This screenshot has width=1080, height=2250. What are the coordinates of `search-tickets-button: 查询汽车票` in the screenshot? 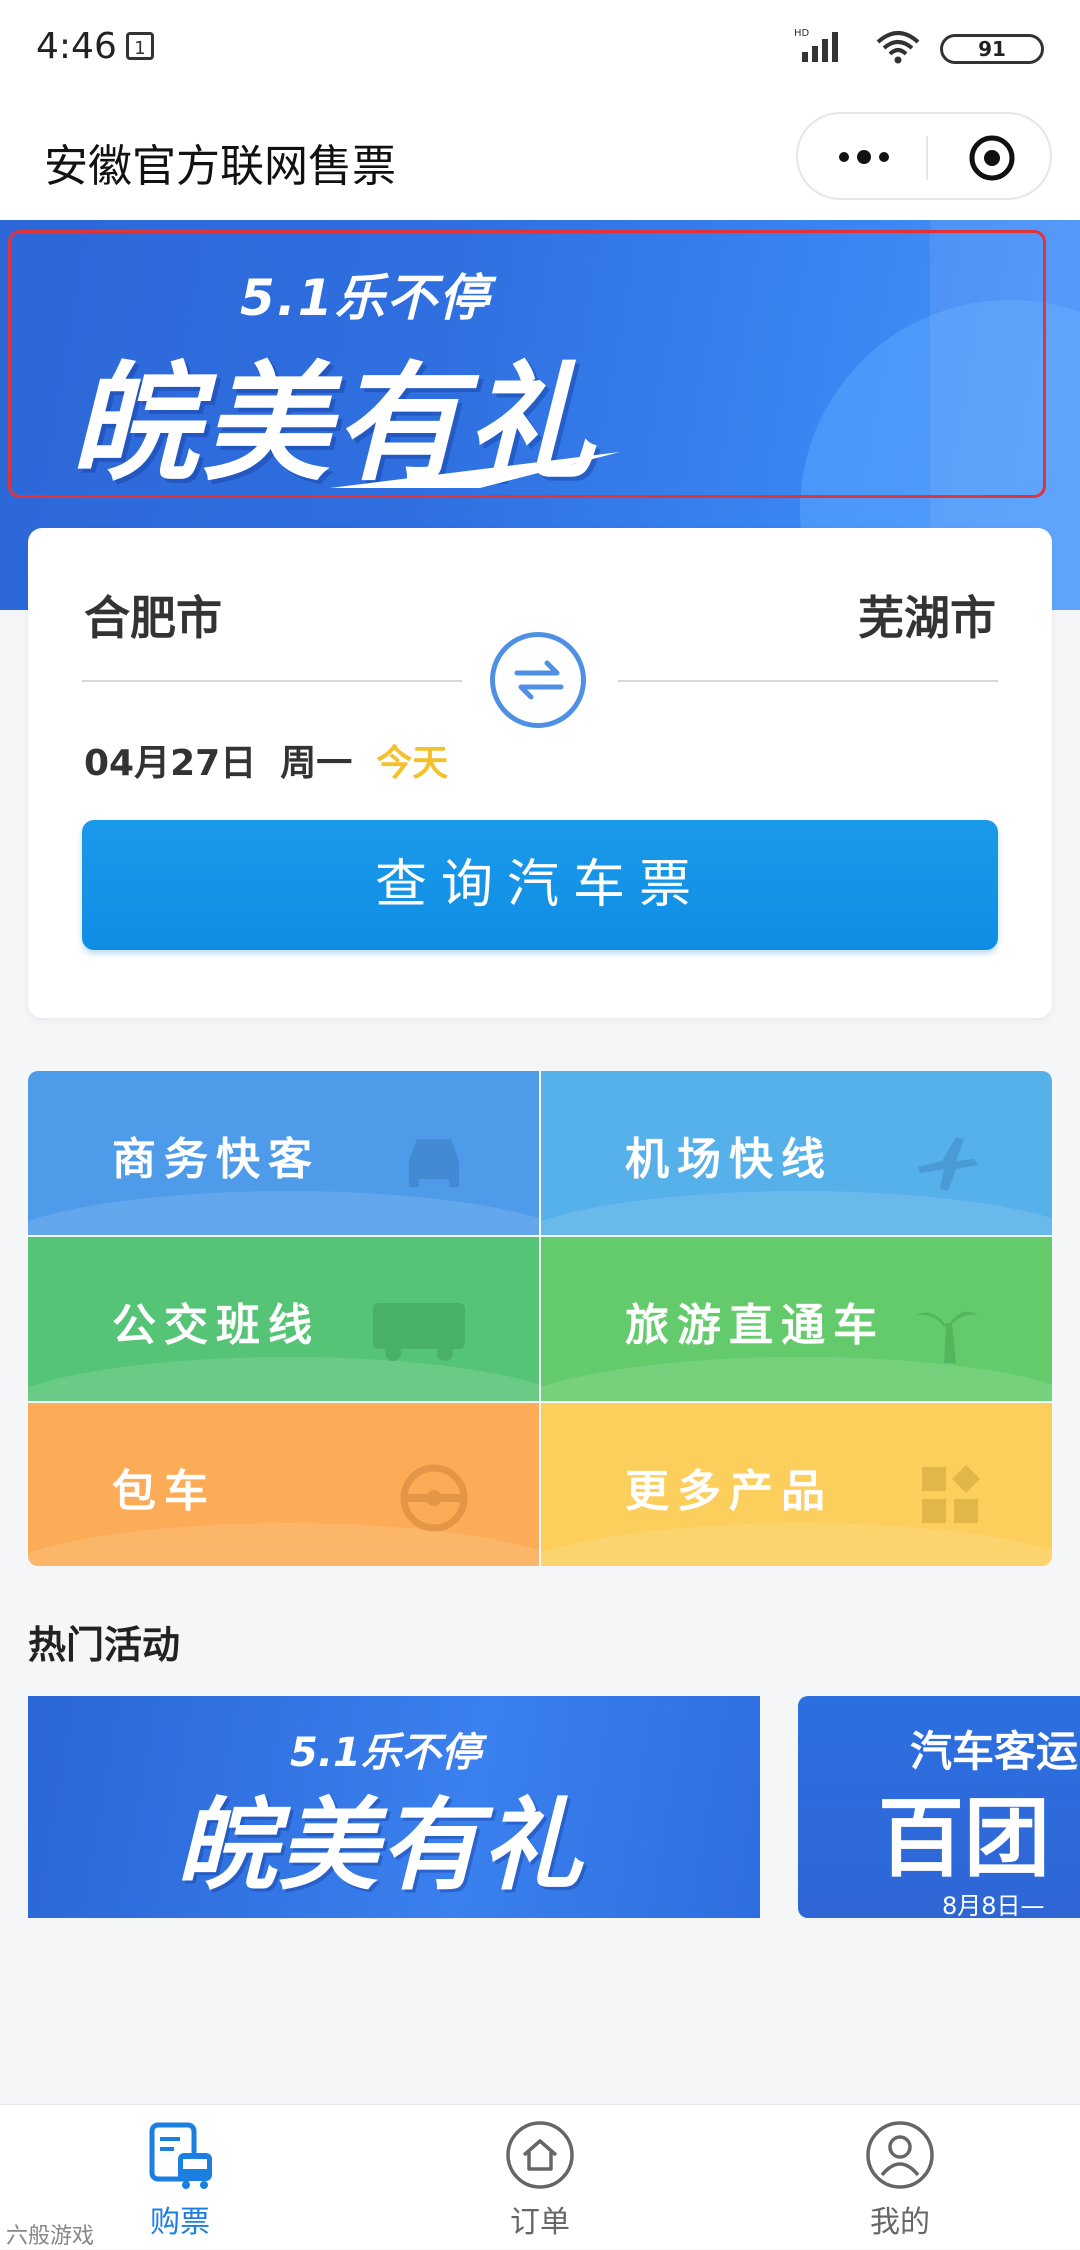 It's located at (540, 885).